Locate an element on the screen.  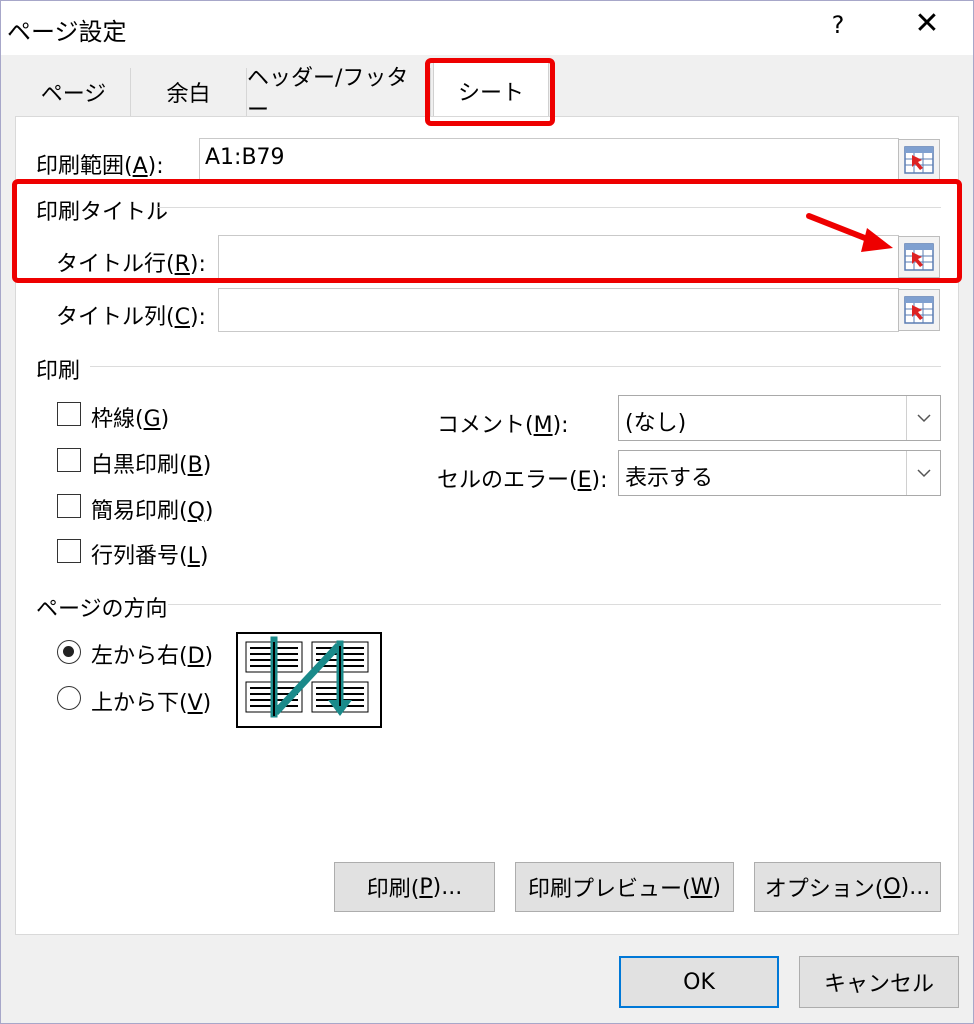
print-preview-button: 印刷プレビュー(W) is located at coordinates (624, 887).